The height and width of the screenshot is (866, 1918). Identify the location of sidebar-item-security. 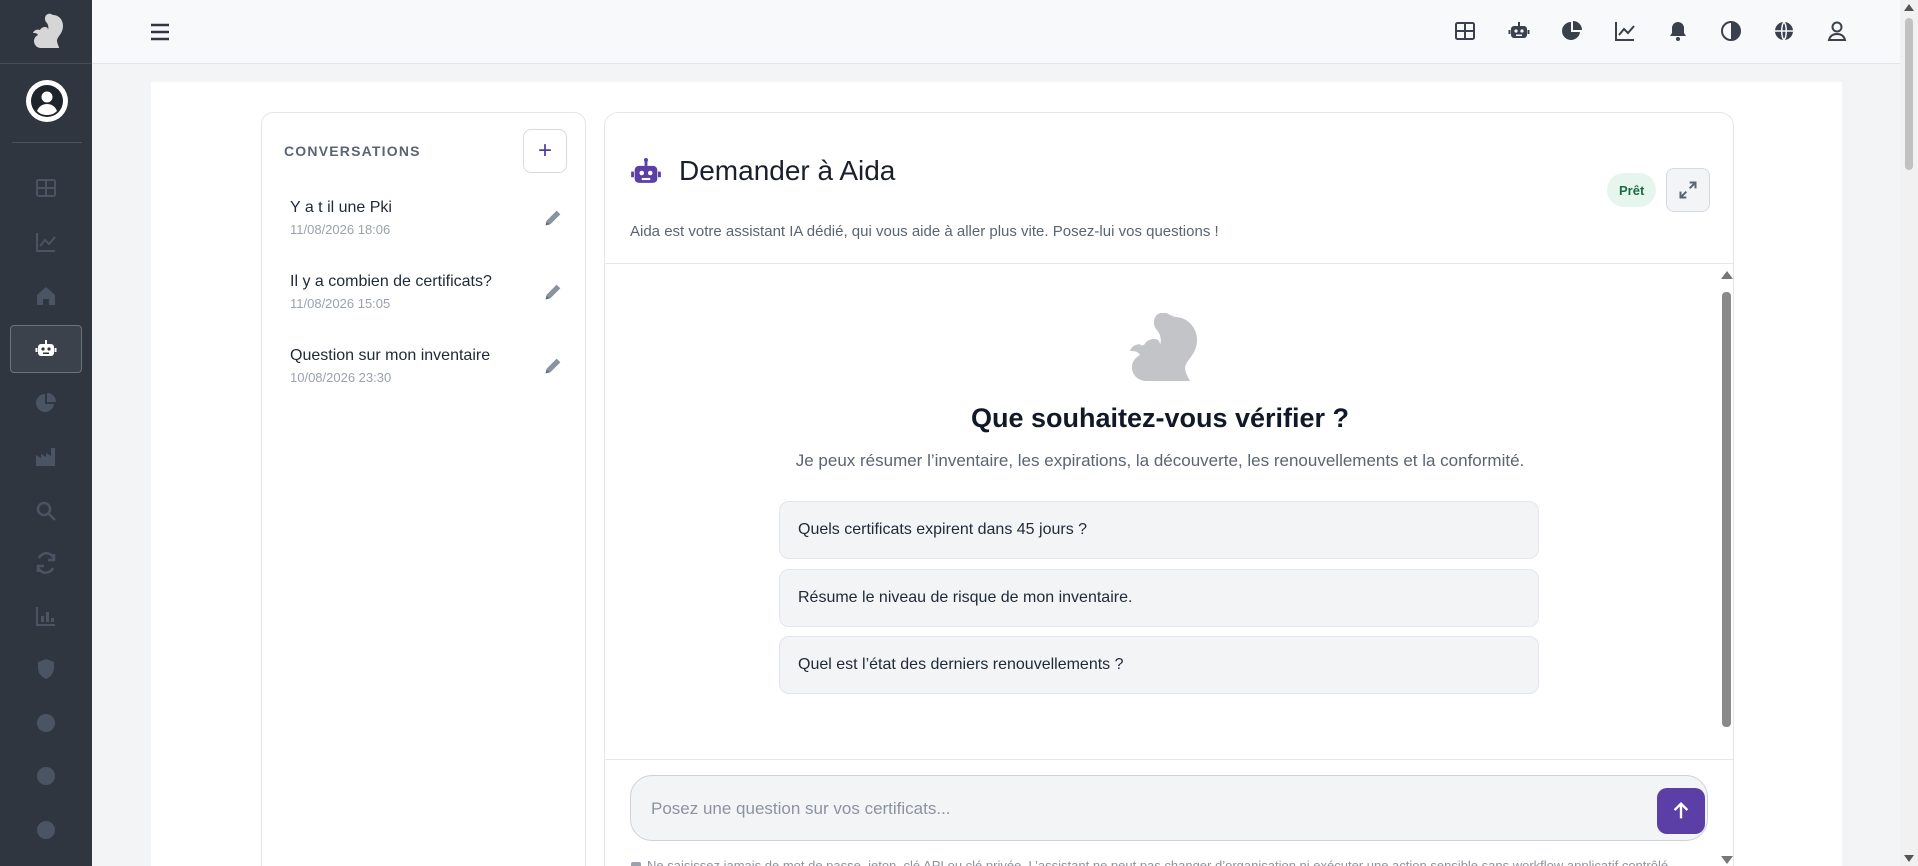
(46, 669).